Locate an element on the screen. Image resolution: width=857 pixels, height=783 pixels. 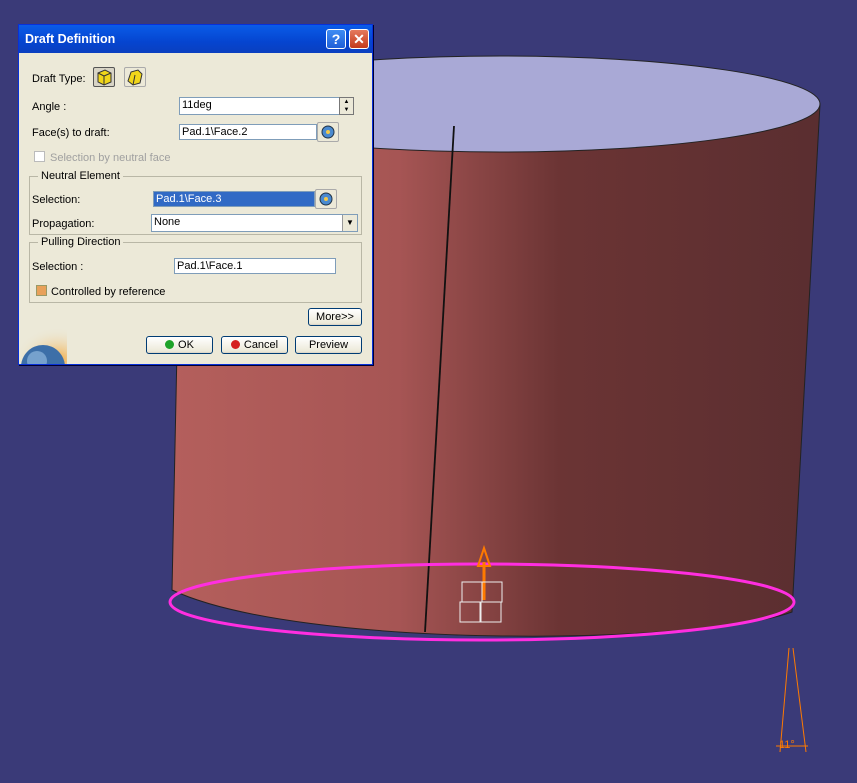
neutral-selection-label: Selection: is located at coordinates (56, 200).